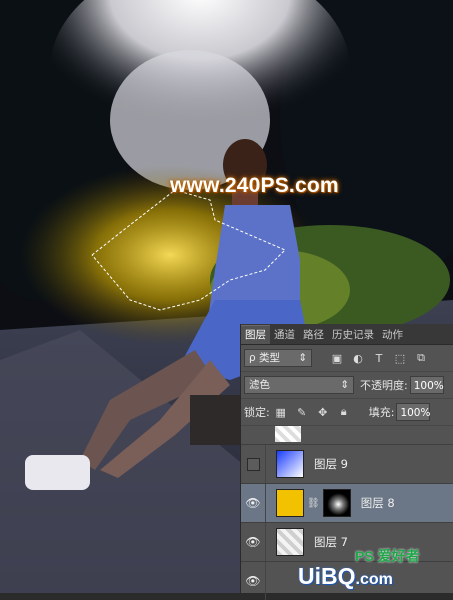  Describe the element at coordinates (377, 503) in the screenshot. I see `layer-name: 图层 8` at that location.